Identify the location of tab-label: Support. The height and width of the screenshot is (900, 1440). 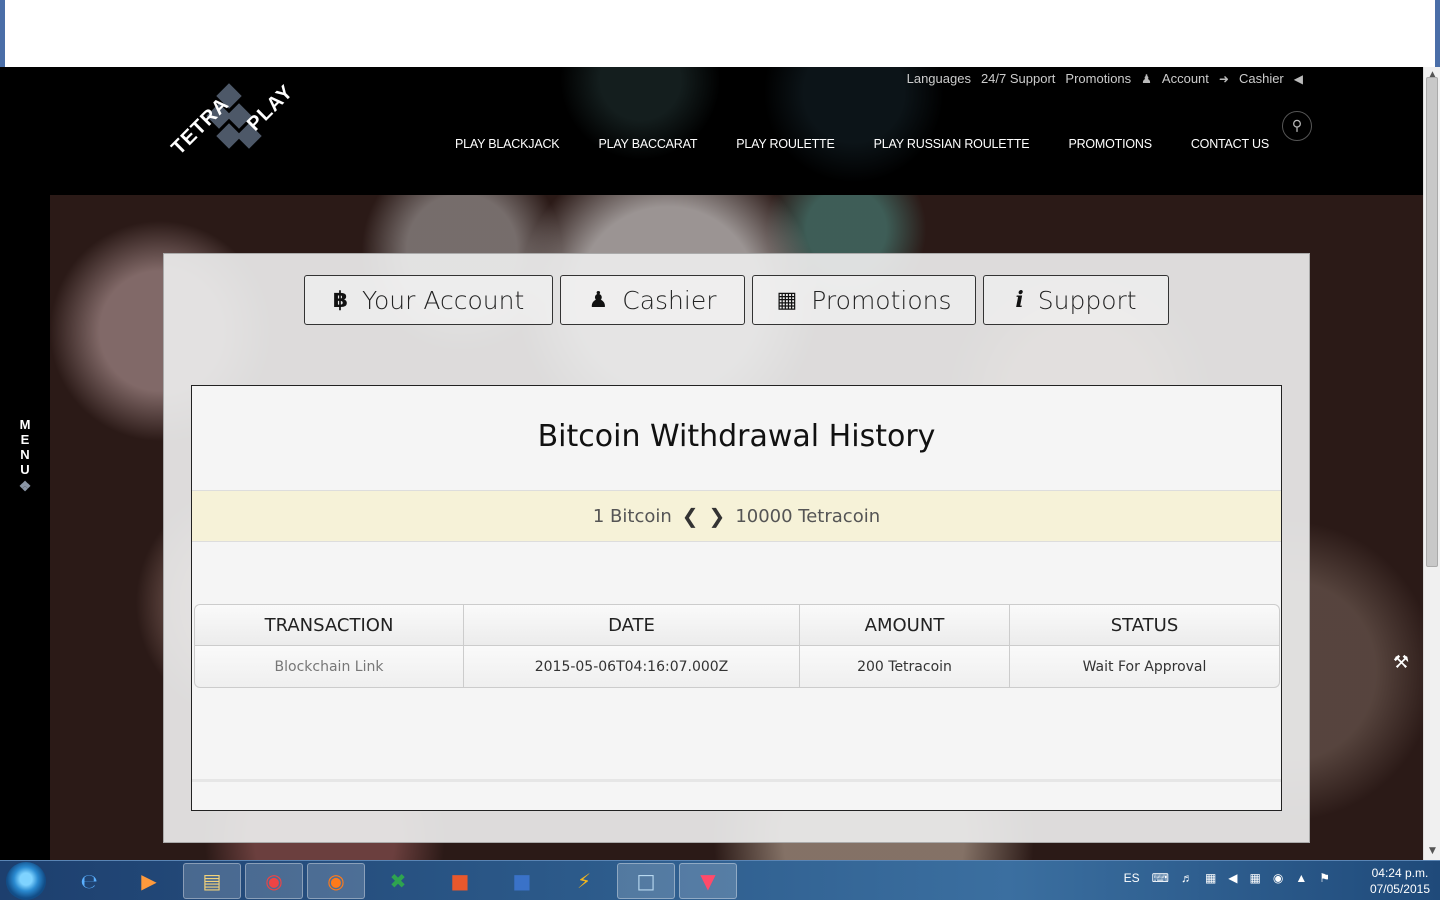
(1087, 300).